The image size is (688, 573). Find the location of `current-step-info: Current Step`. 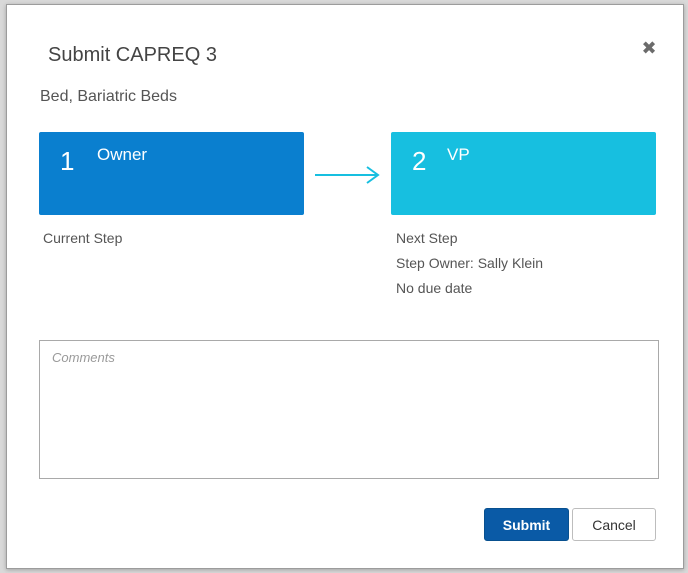

current-step-info: Current Step is located at coordinates (82, 238).